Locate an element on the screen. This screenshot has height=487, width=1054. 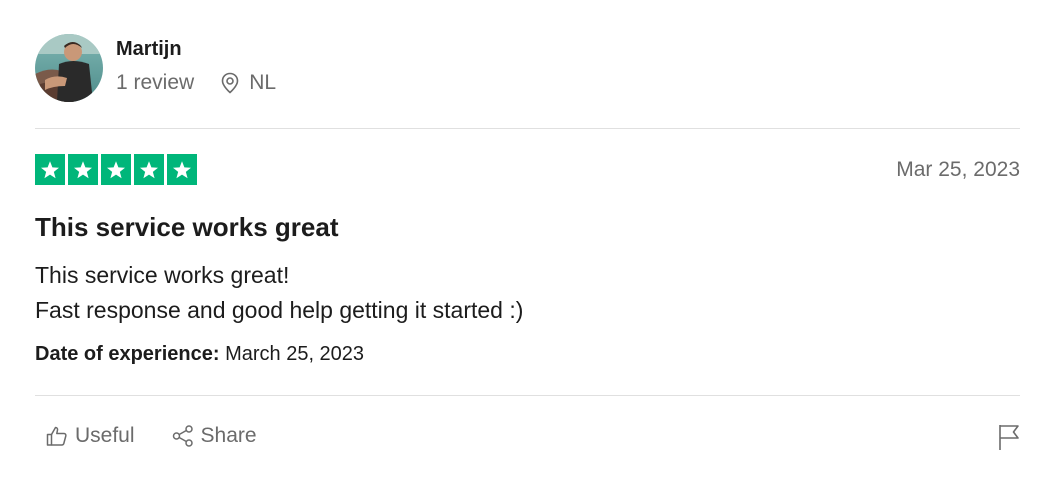
useful-button: Useful is located at coordinates (90, 436).